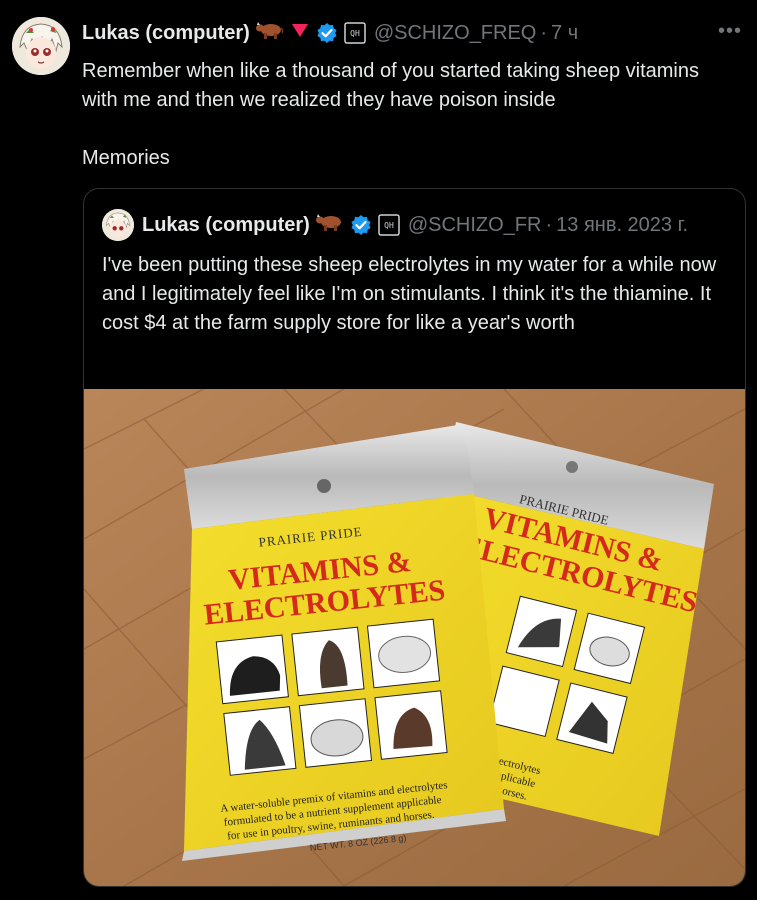  Describe the element at coordinates (455, 33) in the screenshot. I see `author-handle: @SCHIZO_FREQ` at that location.